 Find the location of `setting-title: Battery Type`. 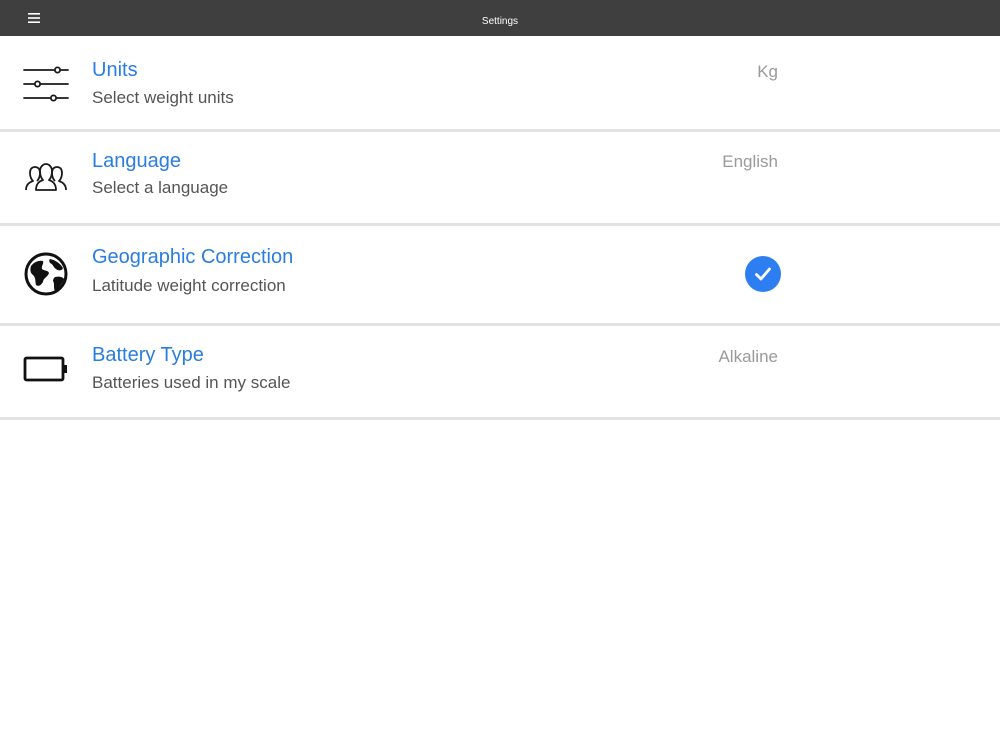

setting-title: Battery Type is located at coordinates (148, 355).